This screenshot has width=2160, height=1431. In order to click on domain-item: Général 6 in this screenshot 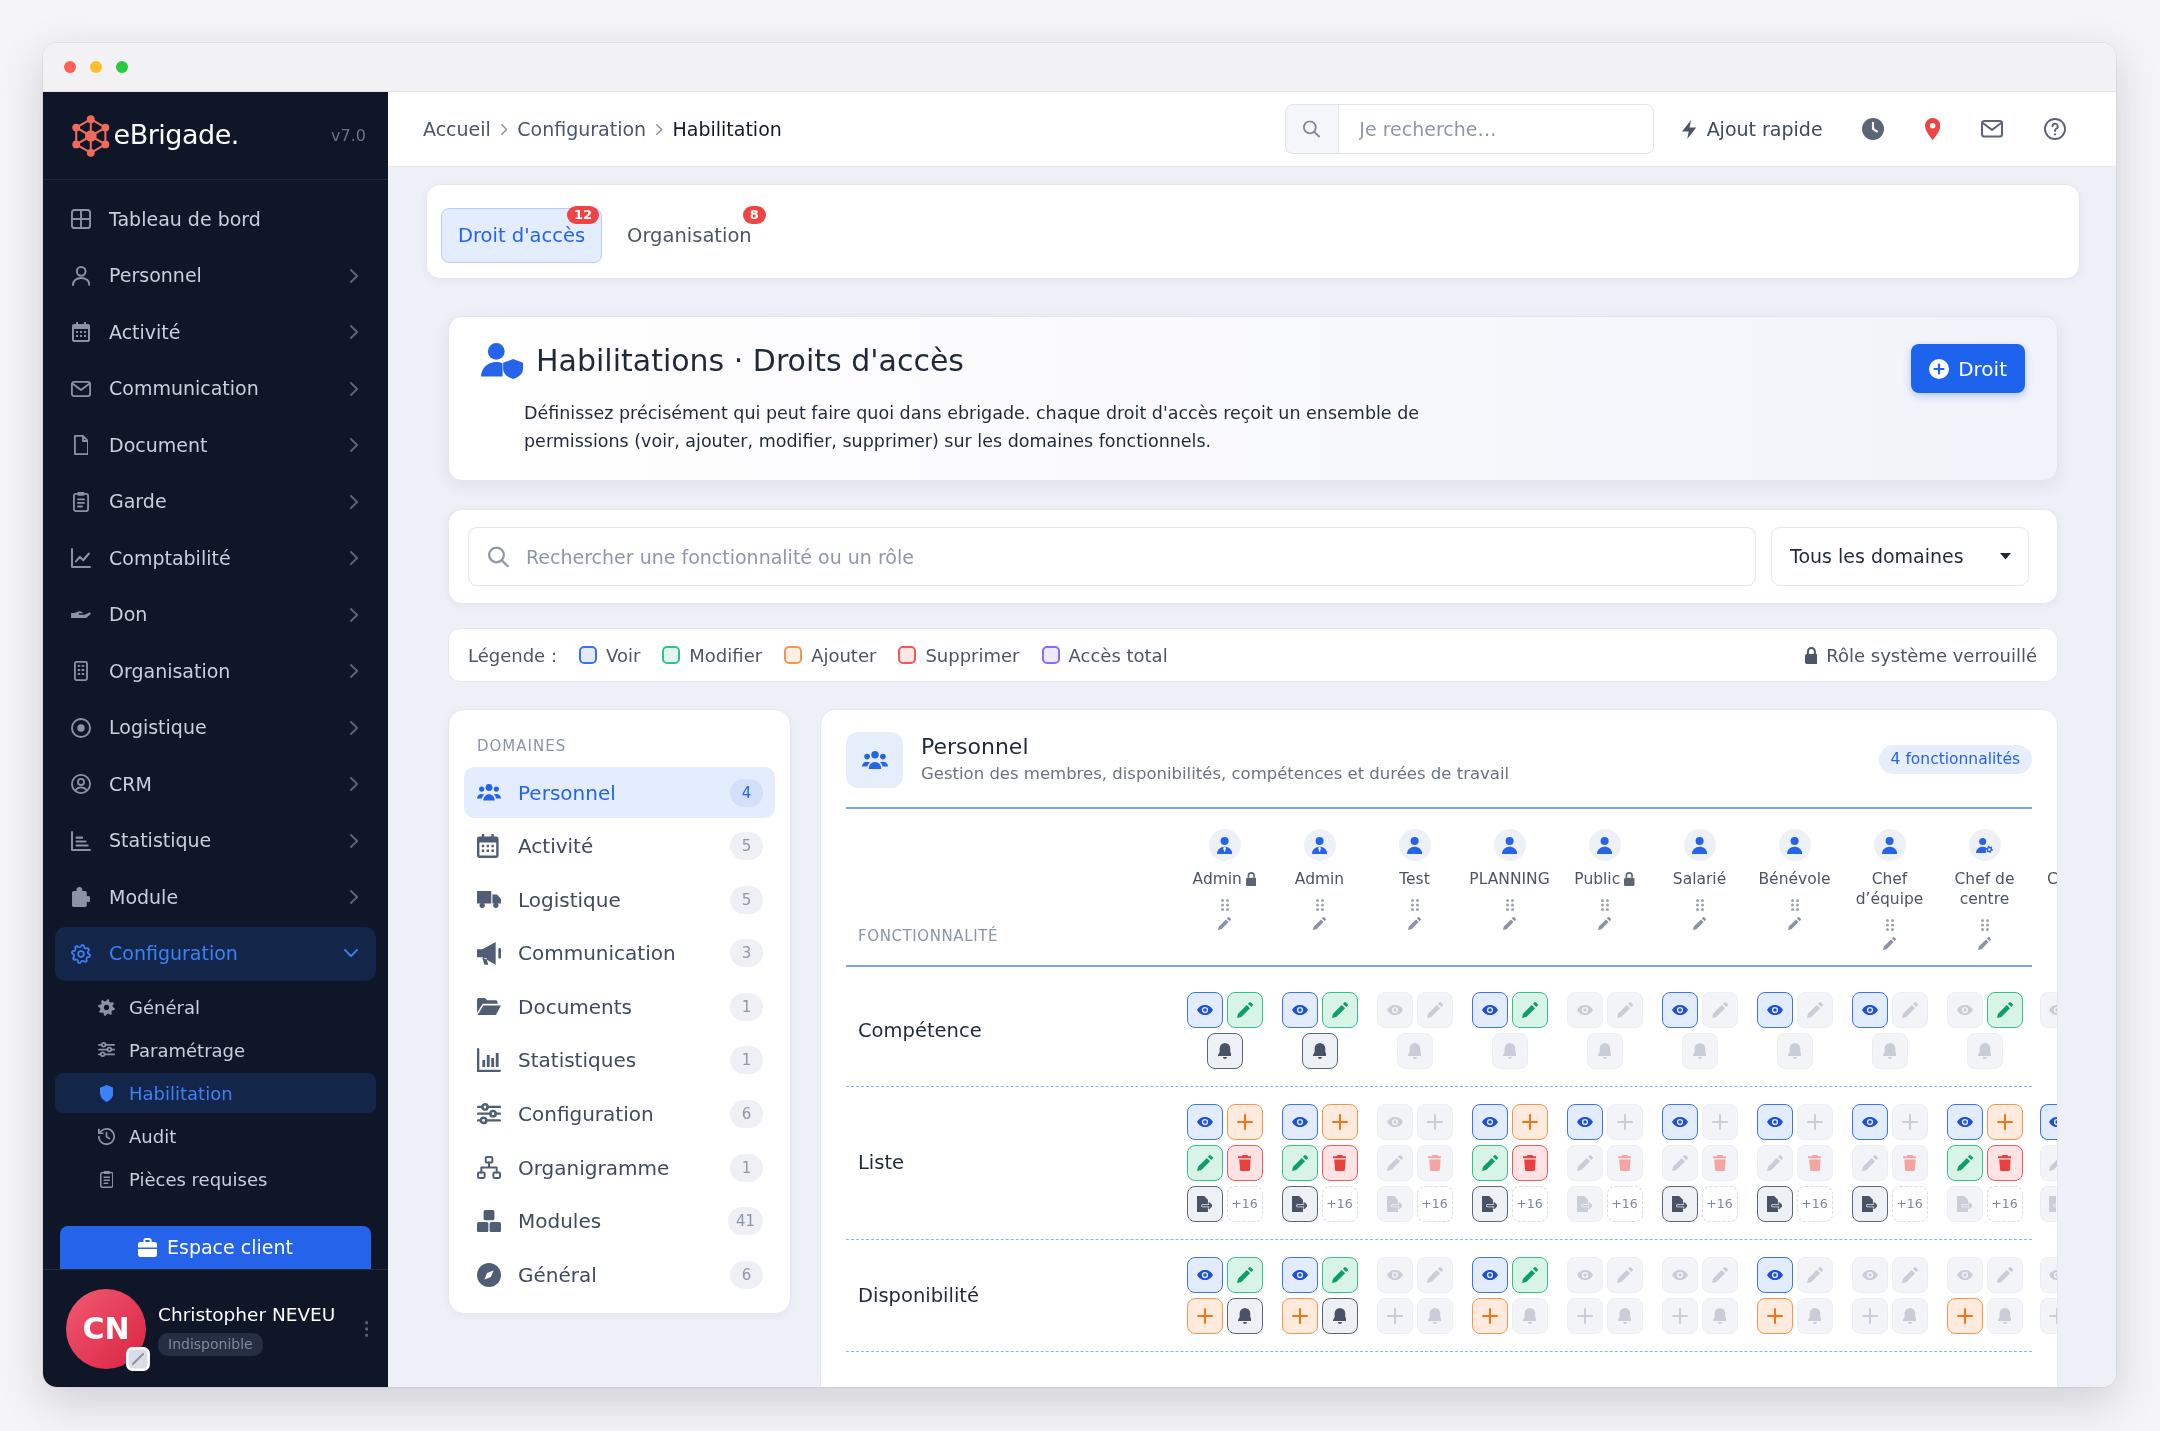, I will do `click(619, 1275)`.